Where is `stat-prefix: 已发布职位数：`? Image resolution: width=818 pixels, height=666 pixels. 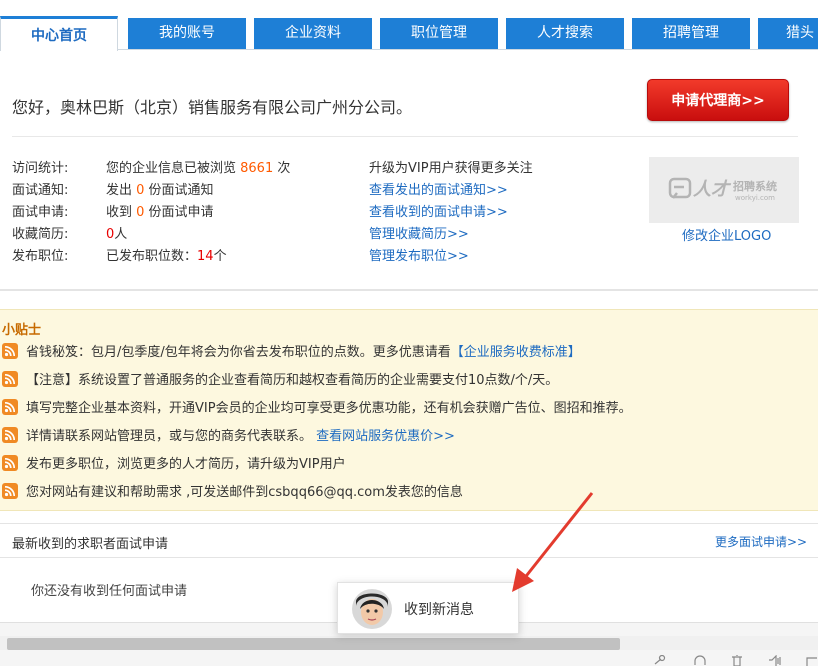 stat-prefix: 已发布职位数： is located at coordinates (152, 256).